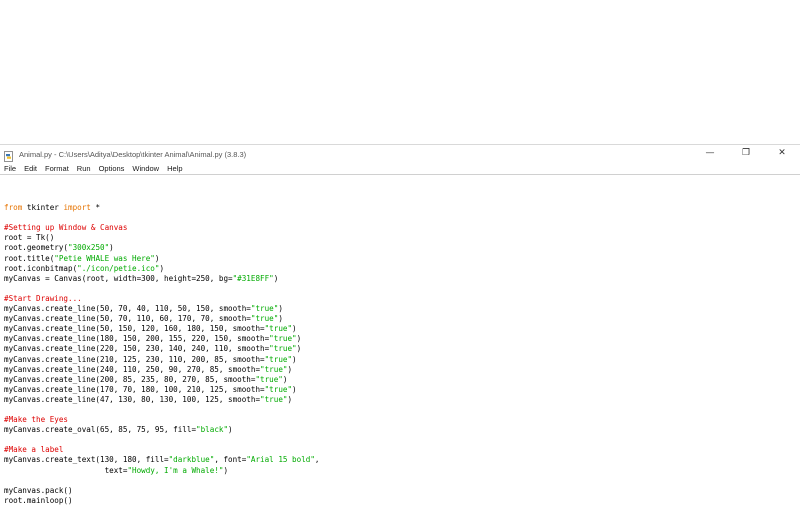 Image resolution: width=800 pixels, height=506 pixels. I want to click on restore-button: ❐, so click(746, 153).